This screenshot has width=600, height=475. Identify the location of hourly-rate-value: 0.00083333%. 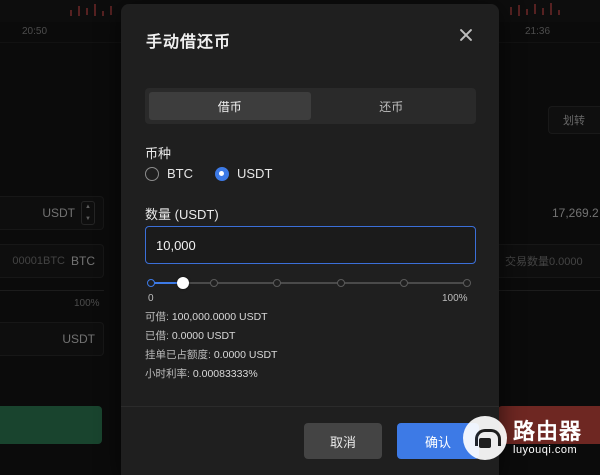
(225, 374).